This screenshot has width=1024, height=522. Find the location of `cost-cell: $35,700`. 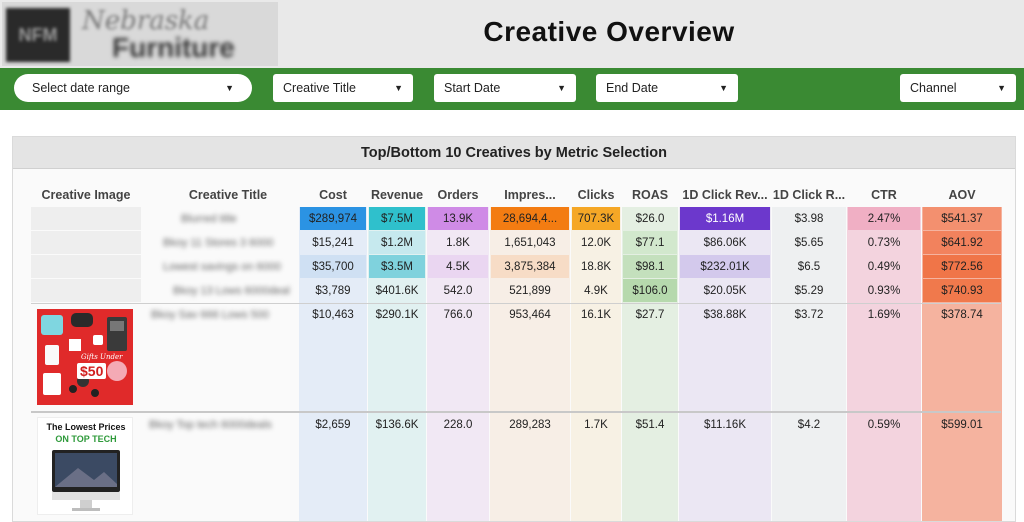

cost-cell: $35,700 is located at coordinates (333, 266).